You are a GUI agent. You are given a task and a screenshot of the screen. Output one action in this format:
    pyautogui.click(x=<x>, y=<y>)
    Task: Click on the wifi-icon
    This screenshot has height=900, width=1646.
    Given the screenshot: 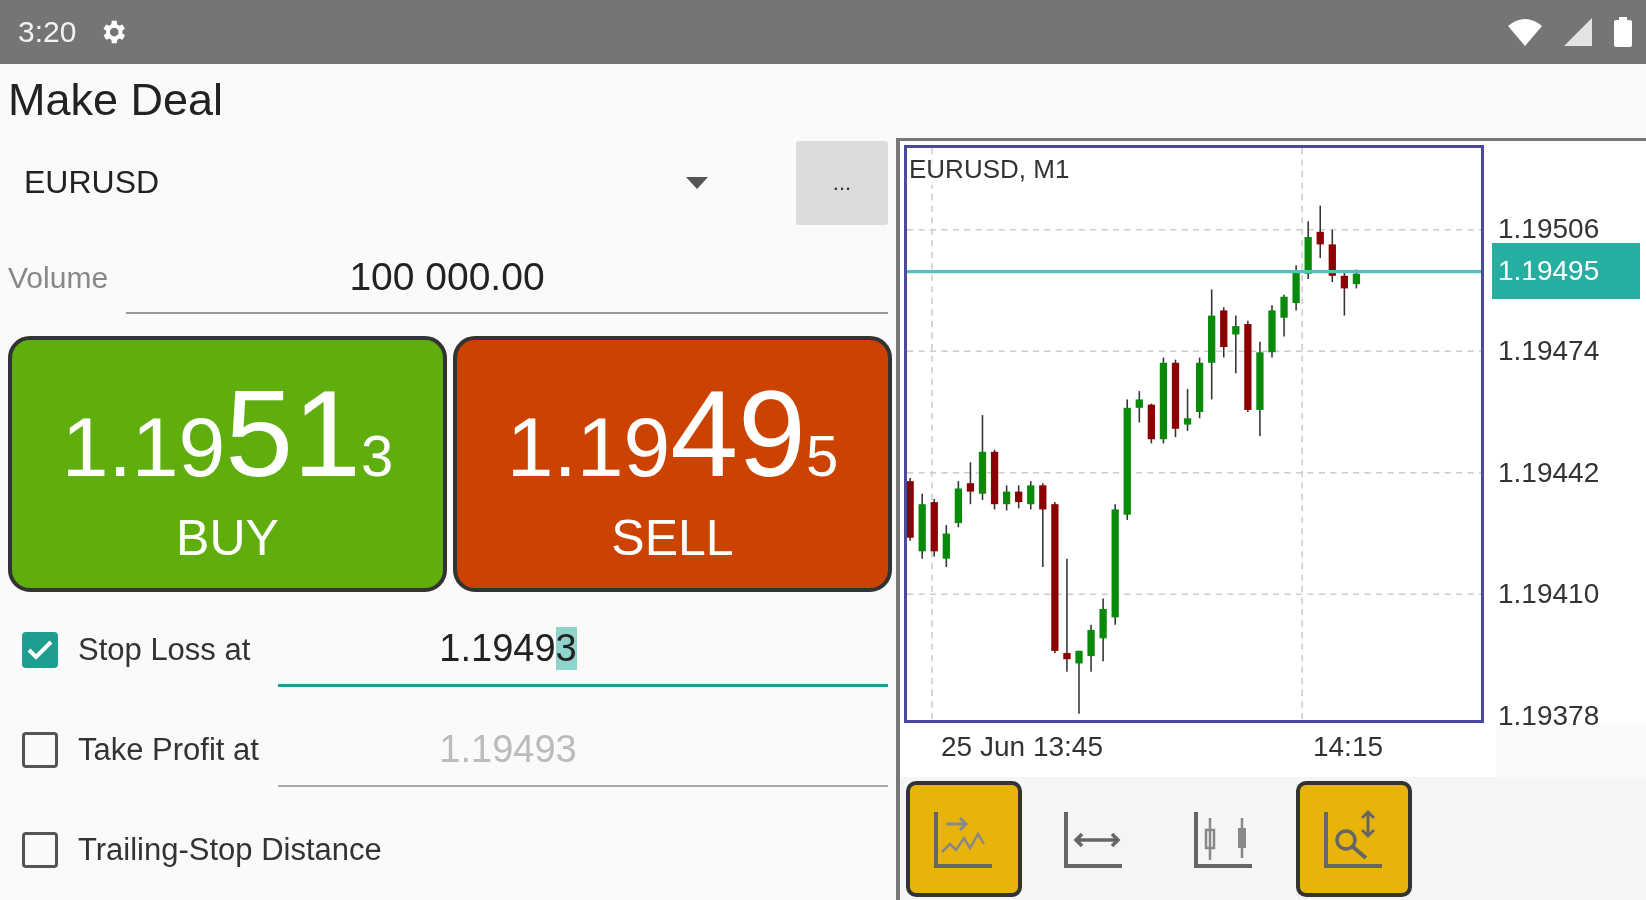 What is the action you would take?
    pyautogui.click(x=1525, y=32)
    